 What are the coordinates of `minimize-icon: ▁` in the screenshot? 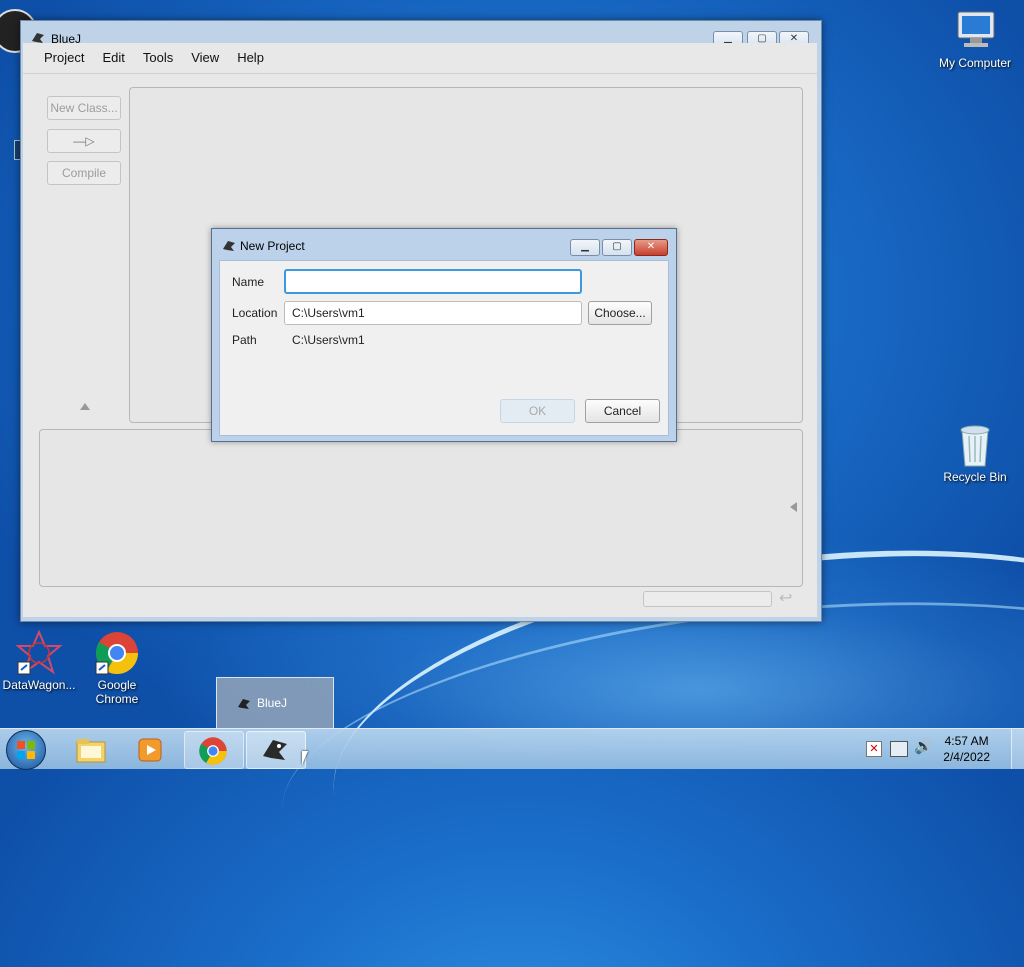 It's located at (585, 246).